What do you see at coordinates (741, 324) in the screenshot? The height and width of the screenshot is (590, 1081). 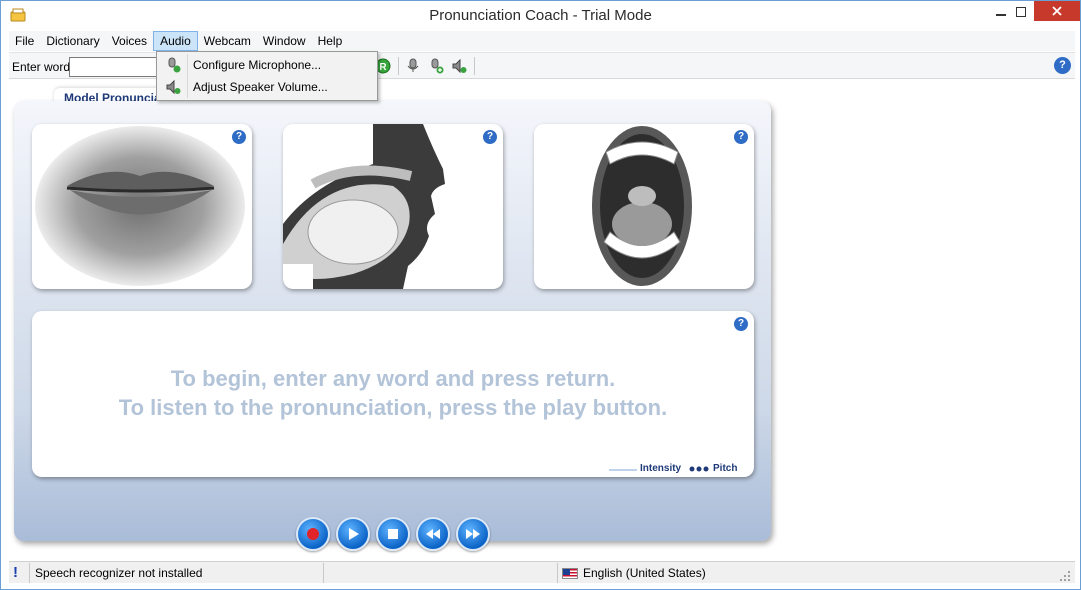 I see `graph-help-icon: ?` at bounding box center [741, 324].